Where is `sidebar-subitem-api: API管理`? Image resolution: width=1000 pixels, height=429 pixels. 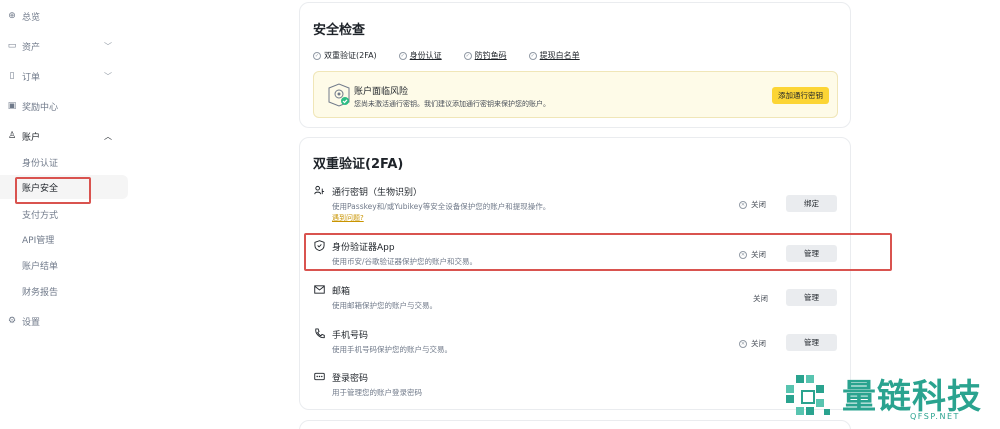
sidebar-subitem-api: API管理 is located at coordinates (64, 239).